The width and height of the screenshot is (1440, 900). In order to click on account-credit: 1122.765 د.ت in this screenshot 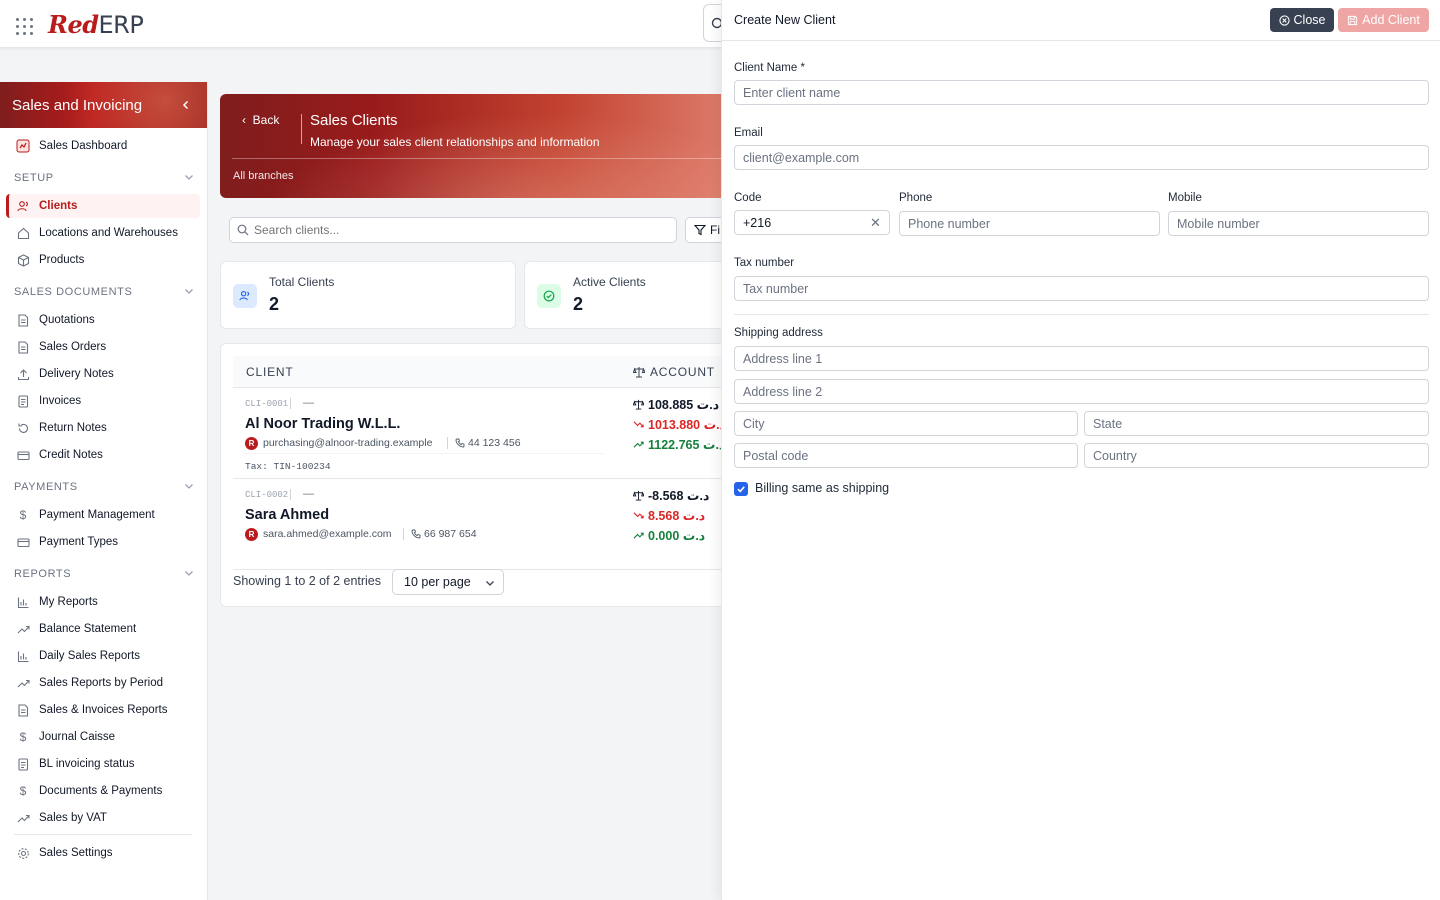, I will do `click(679, 444)`.